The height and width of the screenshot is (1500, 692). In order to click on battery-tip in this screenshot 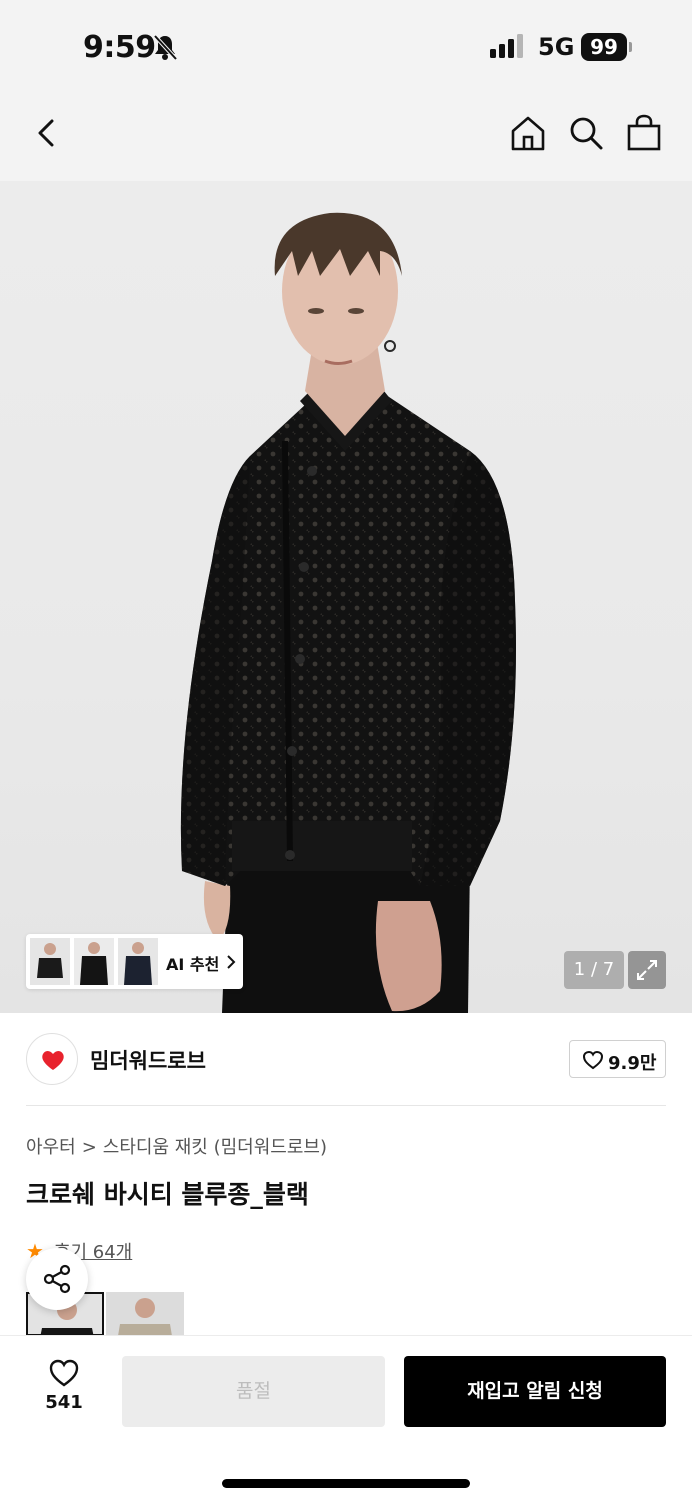, I will do `click(630, 47)`.